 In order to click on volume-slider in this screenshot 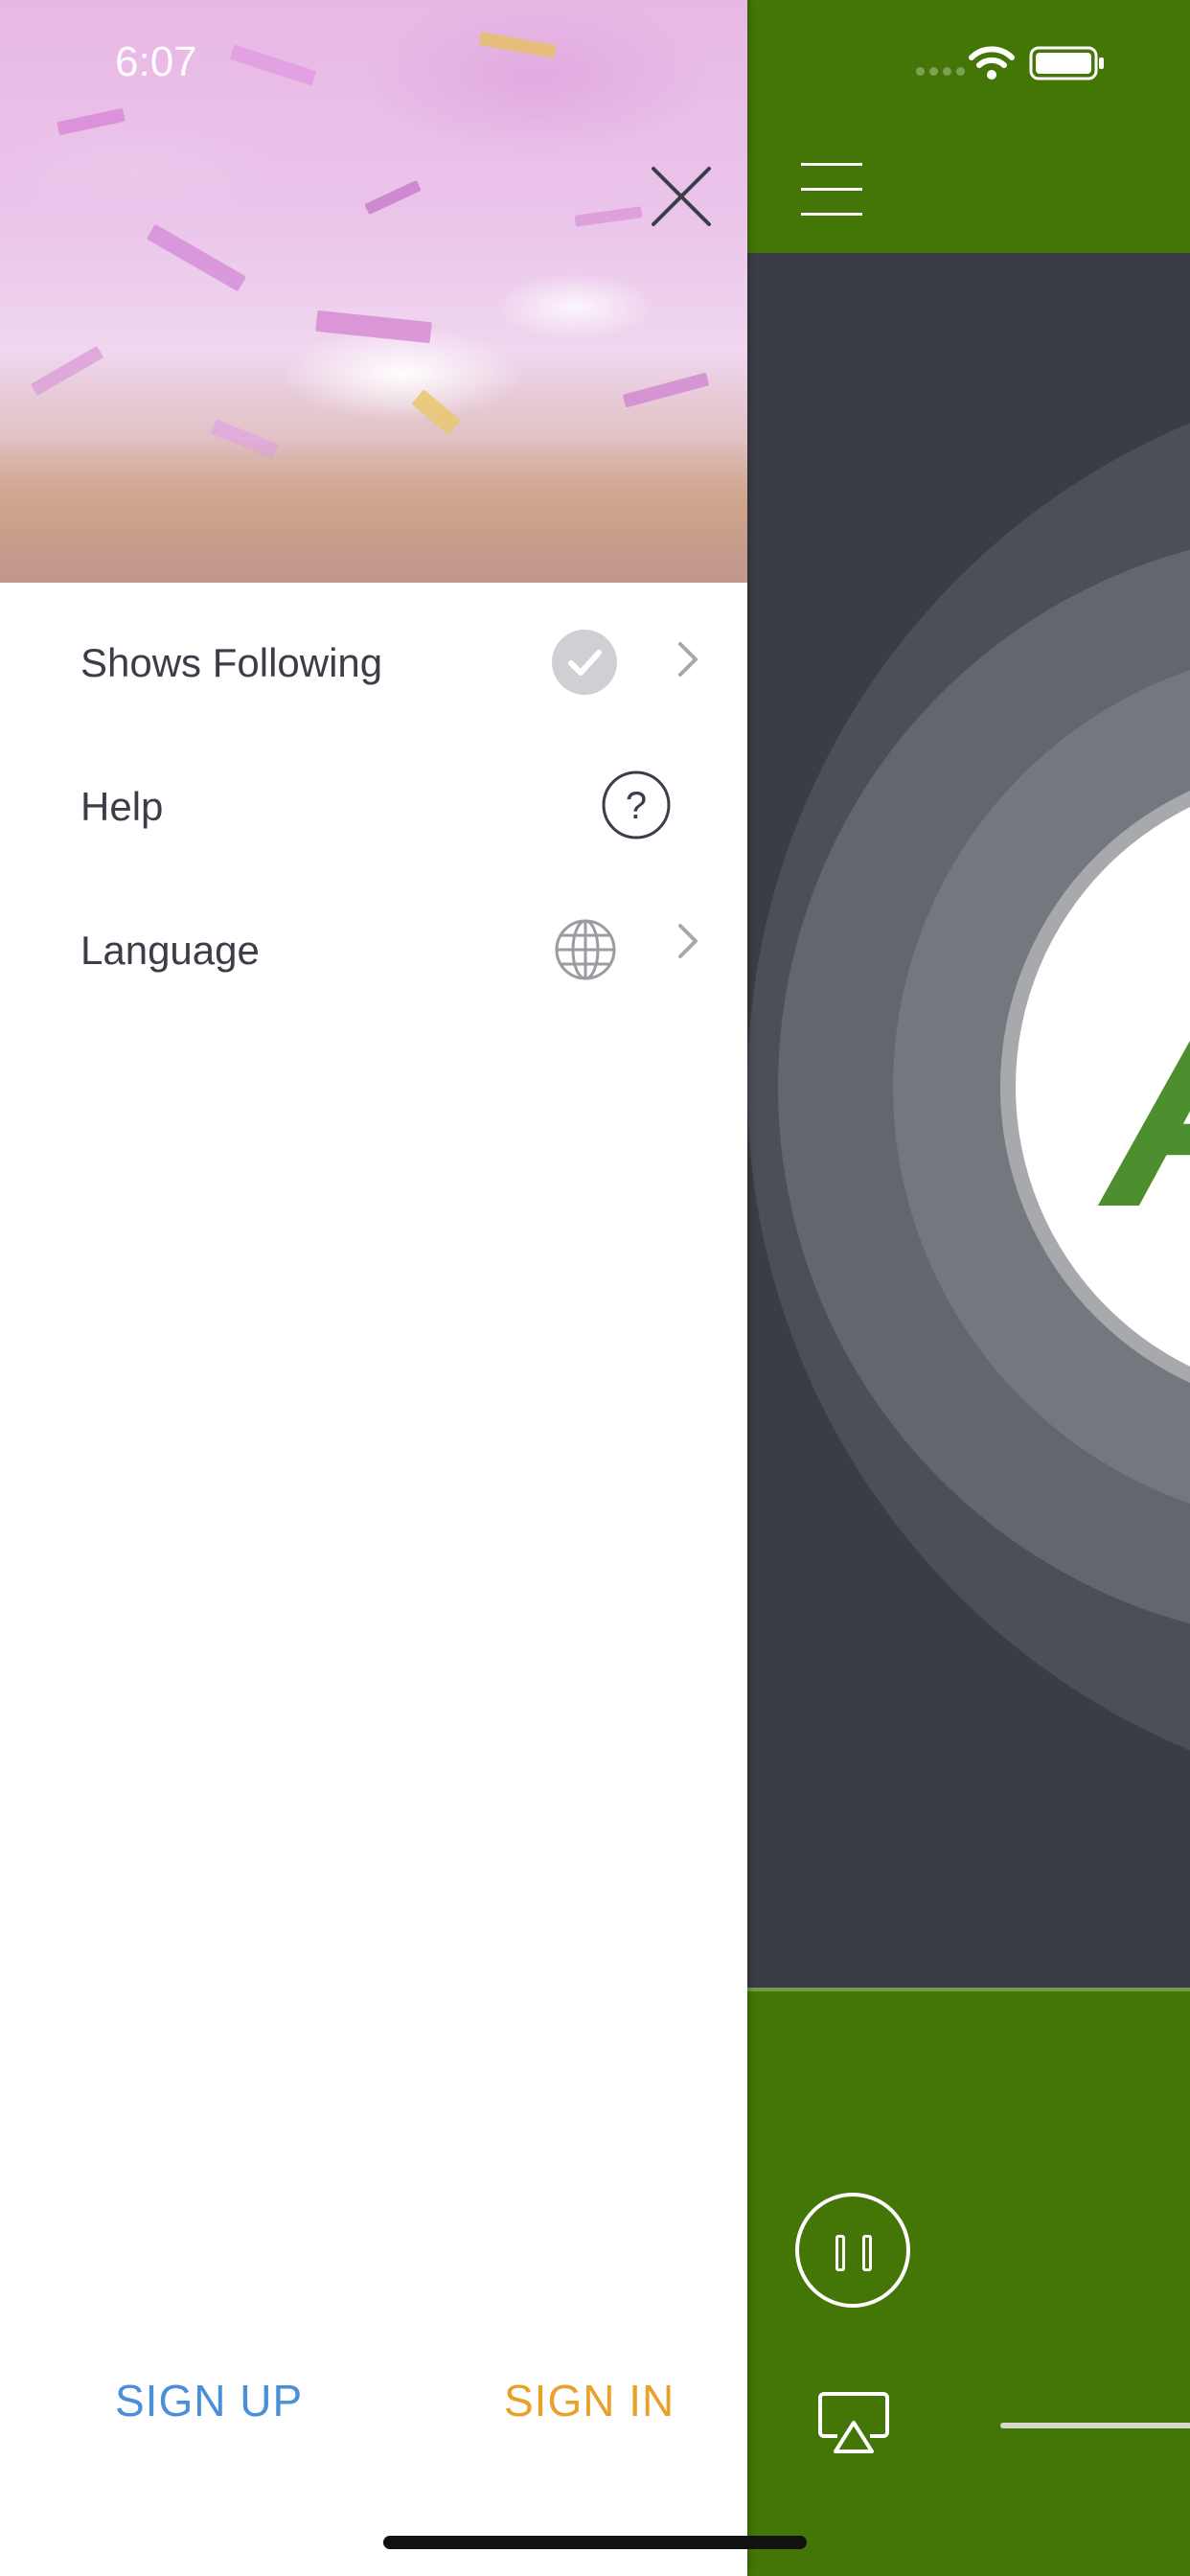, I will do `click(1095, 2425)`.